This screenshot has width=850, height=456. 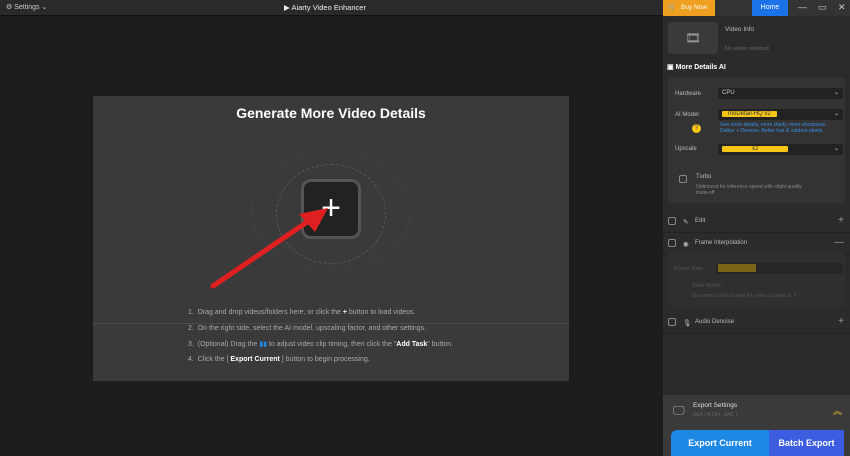 I want to click on batch-export-button: Batch Export, so click(x=806, y=443).